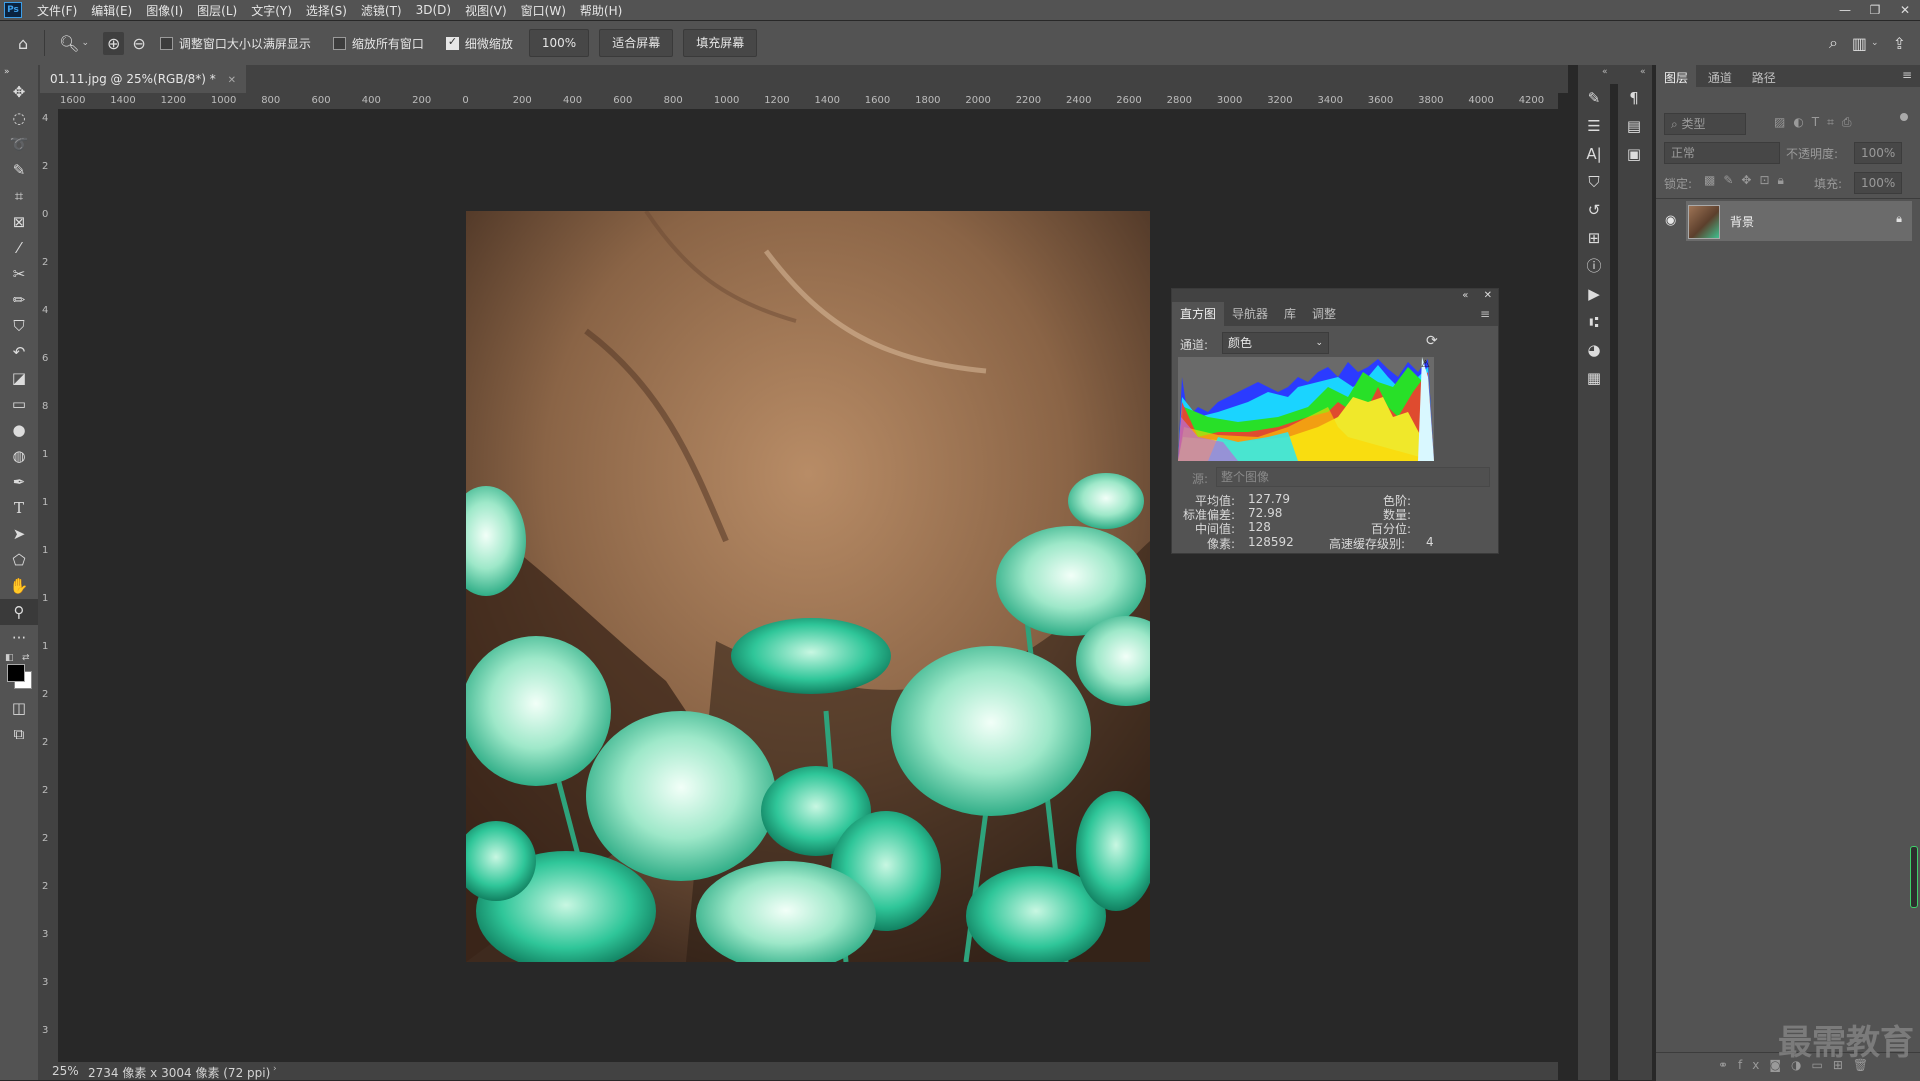  Describe the element at coordinates (486, 10) in the screenshot. I see `menu-view: 视图(V)` at that location.